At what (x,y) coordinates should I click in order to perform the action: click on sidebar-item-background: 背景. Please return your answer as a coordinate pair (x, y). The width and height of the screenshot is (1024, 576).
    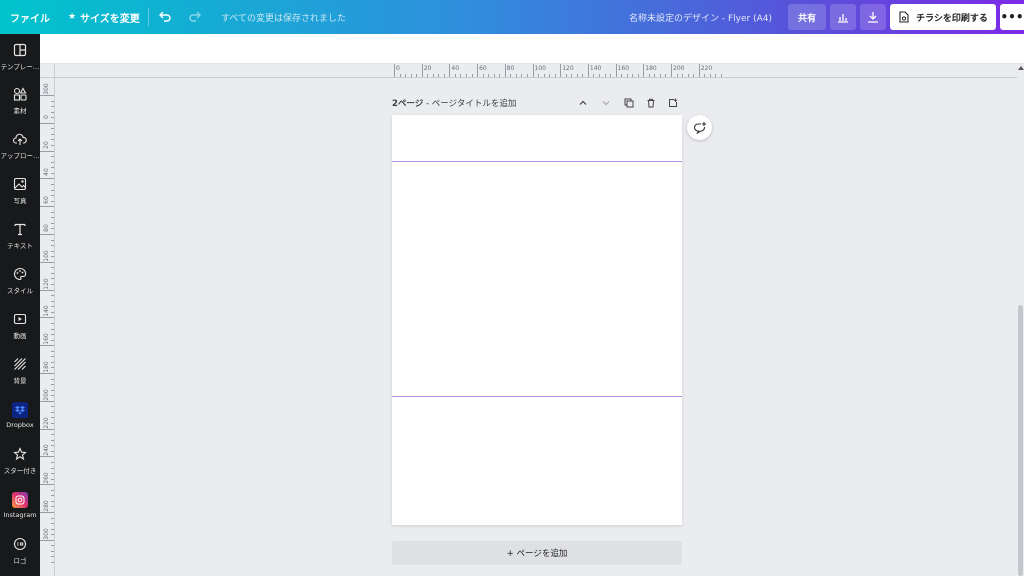
    Looking at the image, I should click on (20, 370).